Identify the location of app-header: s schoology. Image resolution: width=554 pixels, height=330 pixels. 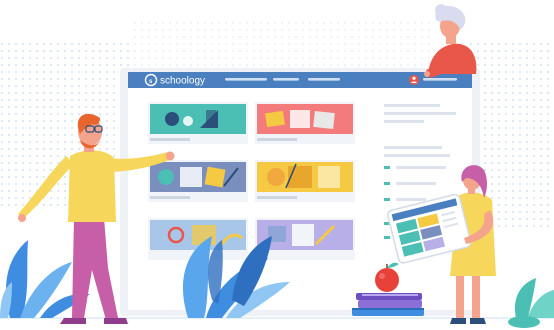
(300, 80).